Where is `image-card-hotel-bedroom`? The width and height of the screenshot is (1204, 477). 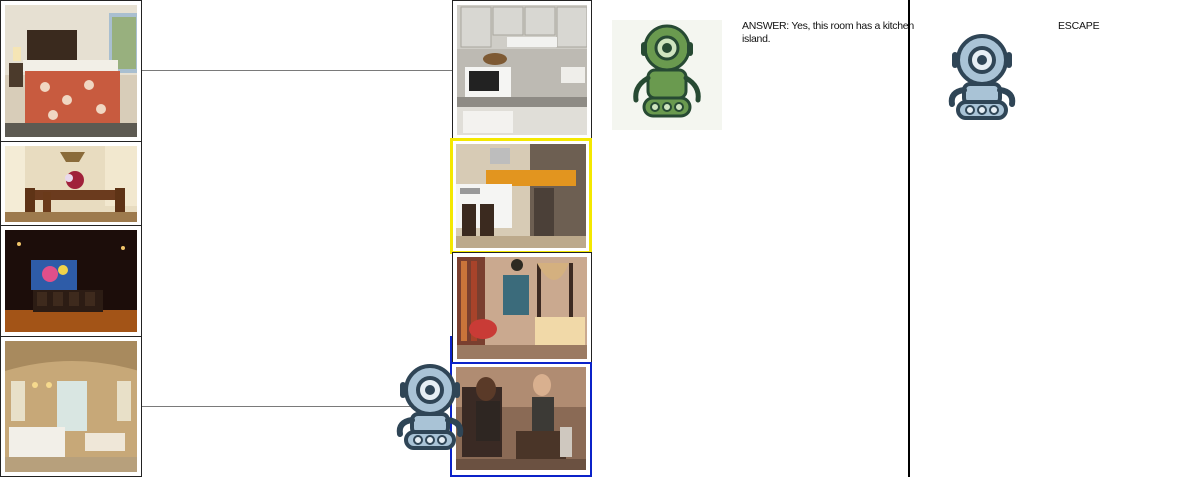 image-card-hotel-bedroom is located at coordinates (71, 71).